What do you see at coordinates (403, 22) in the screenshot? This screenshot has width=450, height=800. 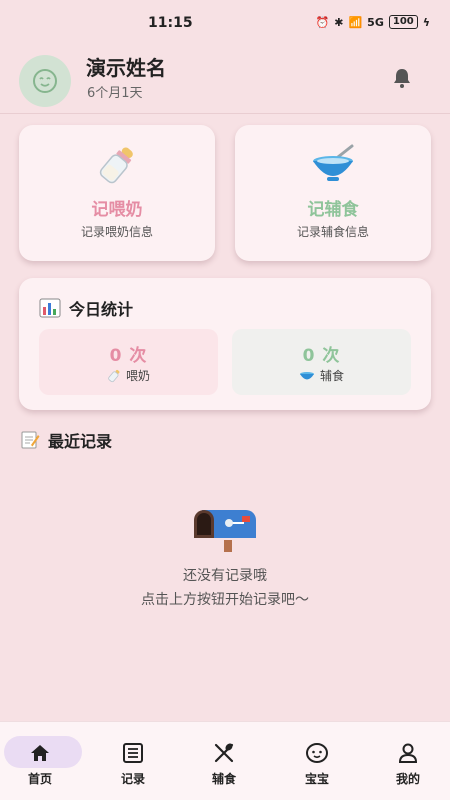 I see `battery-icon: 100` at bounding box center [403, 22].